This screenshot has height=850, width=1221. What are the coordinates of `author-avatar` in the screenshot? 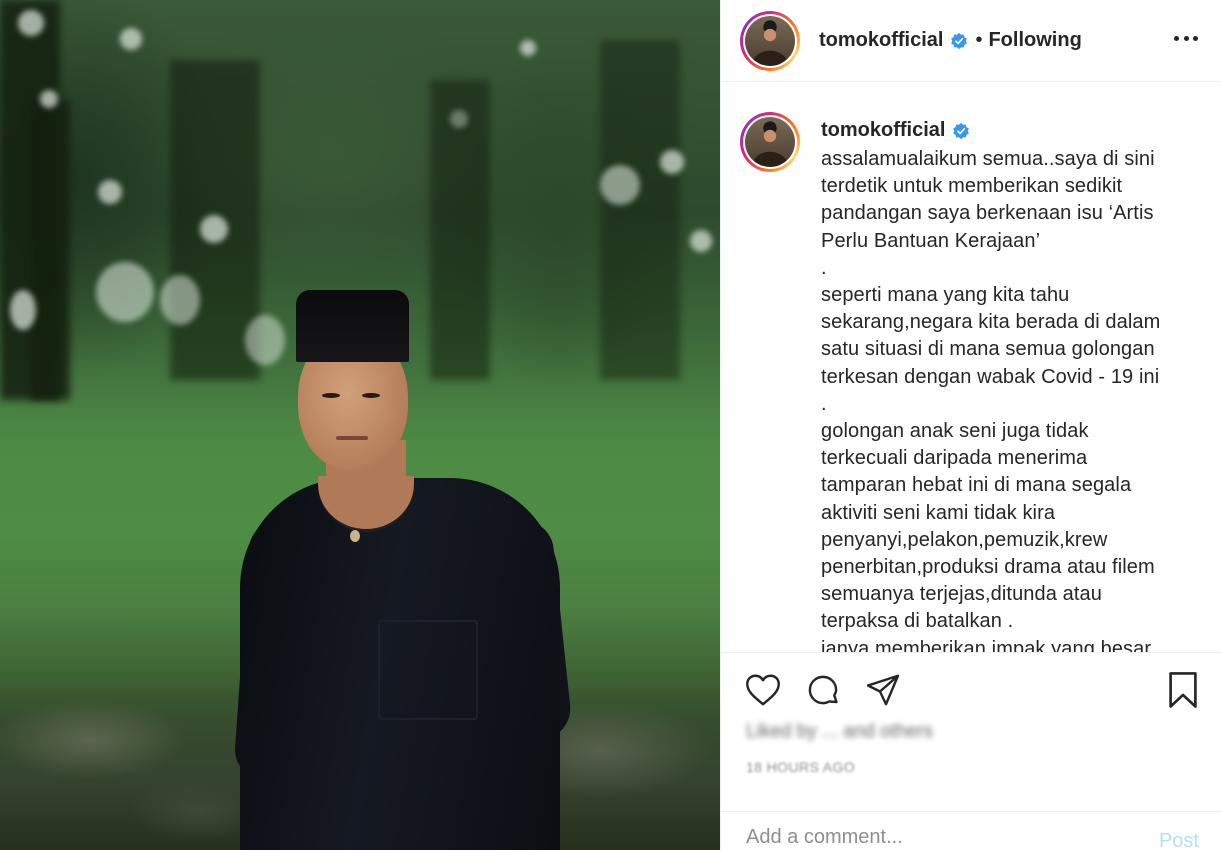 It's located at (770, 40).